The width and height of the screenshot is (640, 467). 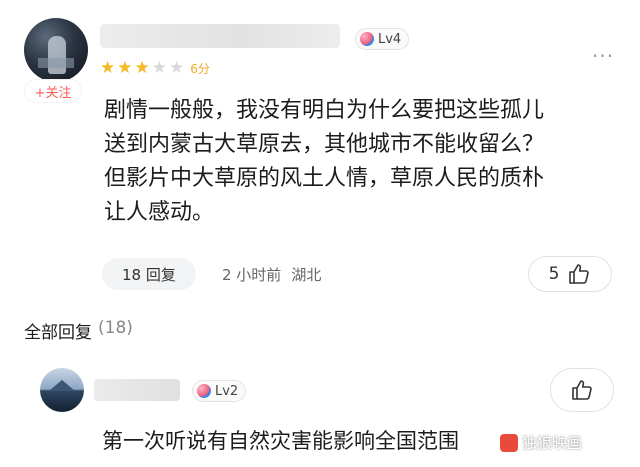 I want to click on avatar, so click(x=56, y=50).